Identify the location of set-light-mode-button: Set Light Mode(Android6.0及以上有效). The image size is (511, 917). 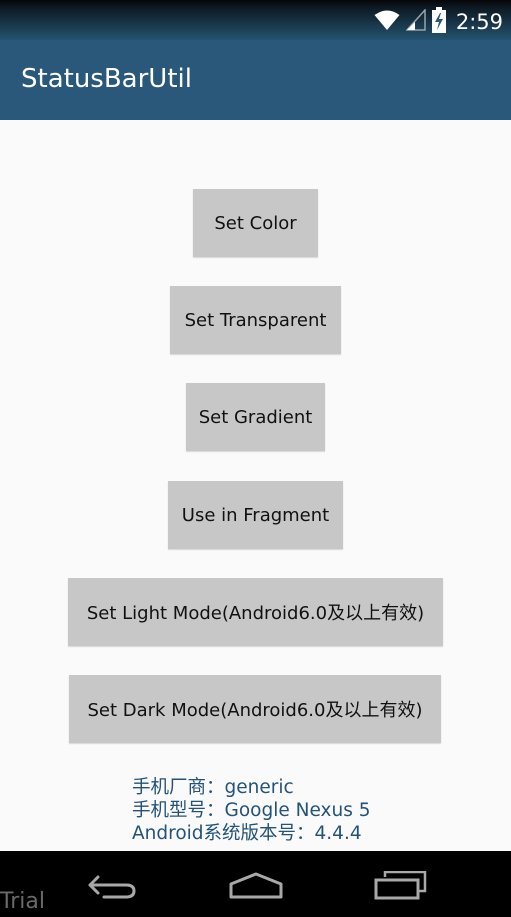
(255, 612).